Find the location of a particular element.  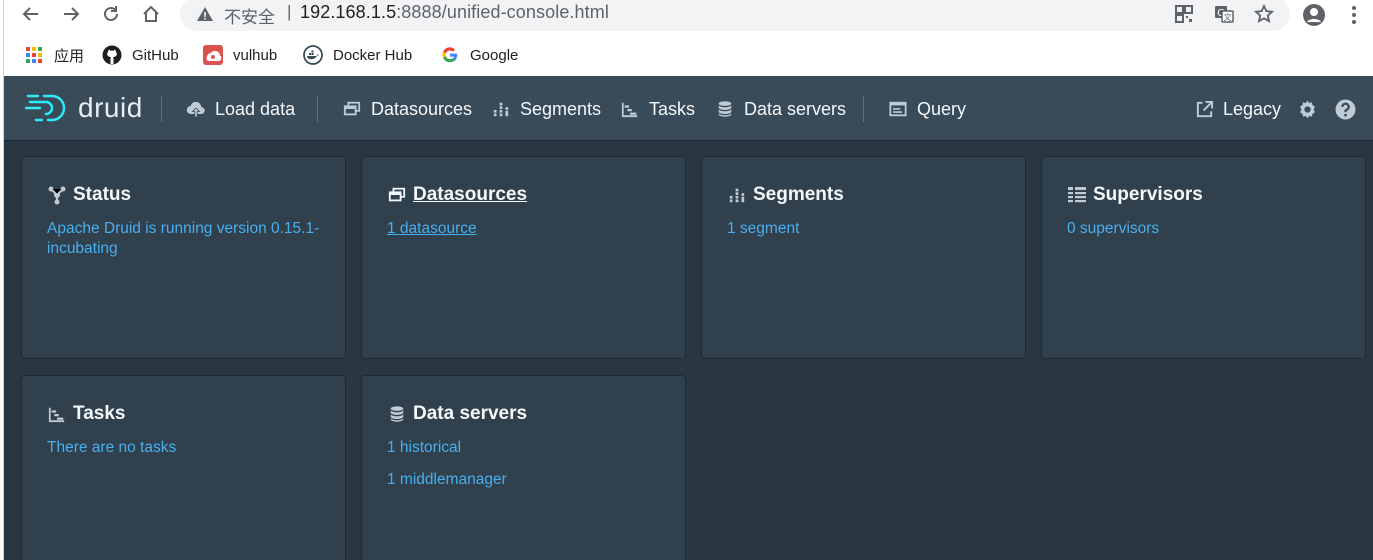

bookmark-label: Google is located at coordinates (494, 55).